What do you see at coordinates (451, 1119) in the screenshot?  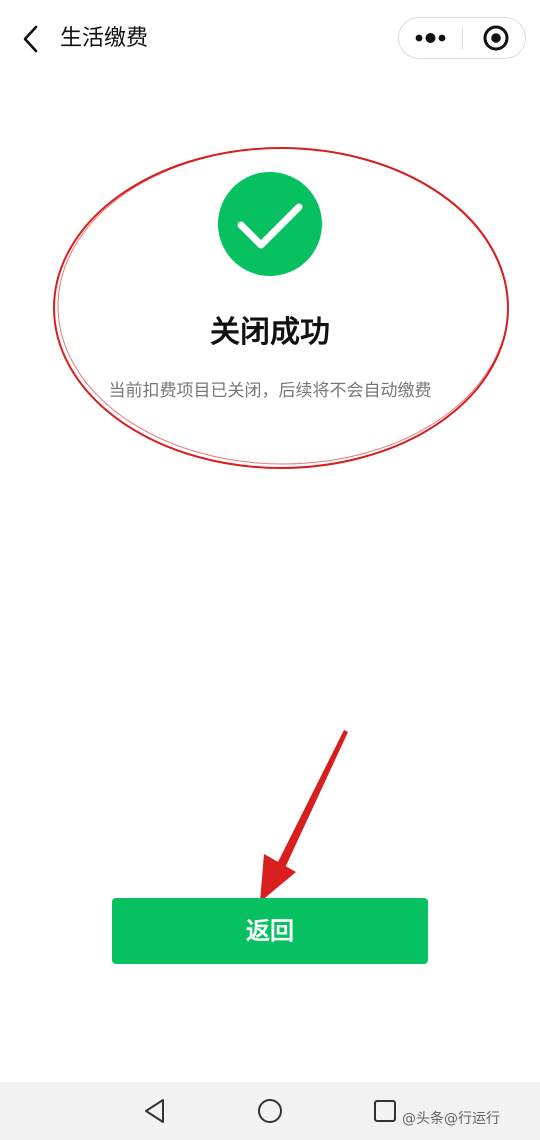 I see `watermark: @头条@行运行` at bounding box center [451, 1119].